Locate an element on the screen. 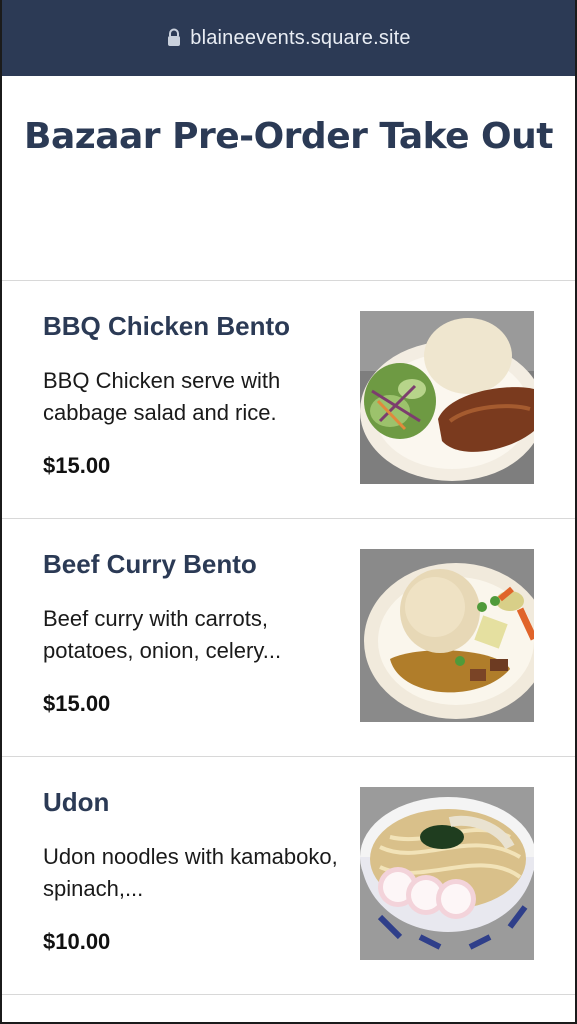 This screenshot has width=577, height=1024. item-photo-beef-curry is located at coordinates (447, 635).